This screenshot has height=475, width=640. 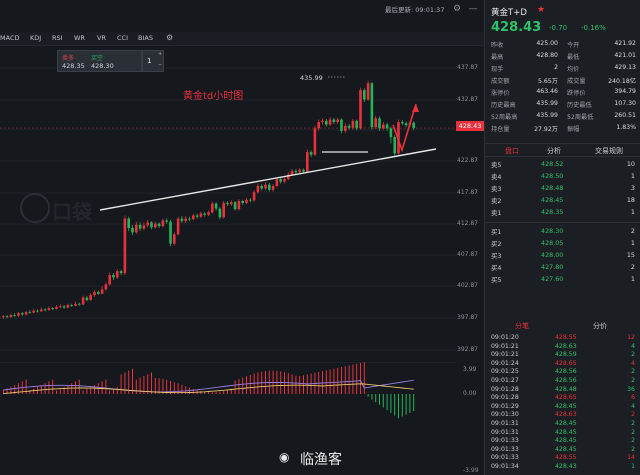 I want to click on indicator-tab-kdj: KDJ, so click(x=35, y=38).